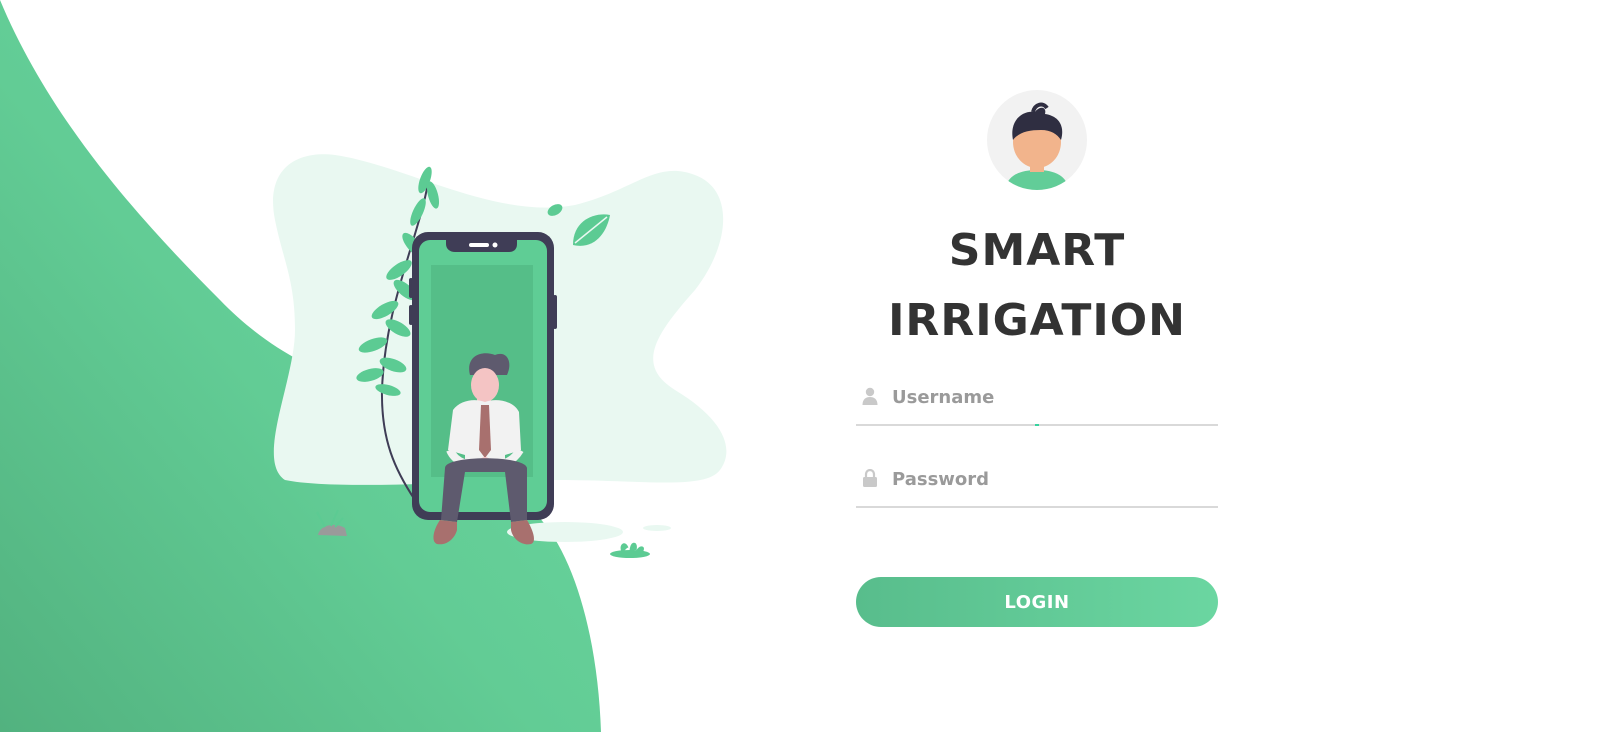  What do you see at coordinates (870, 396) in the screenshot?
I see `user-icon` at bounding box center [870, 396].